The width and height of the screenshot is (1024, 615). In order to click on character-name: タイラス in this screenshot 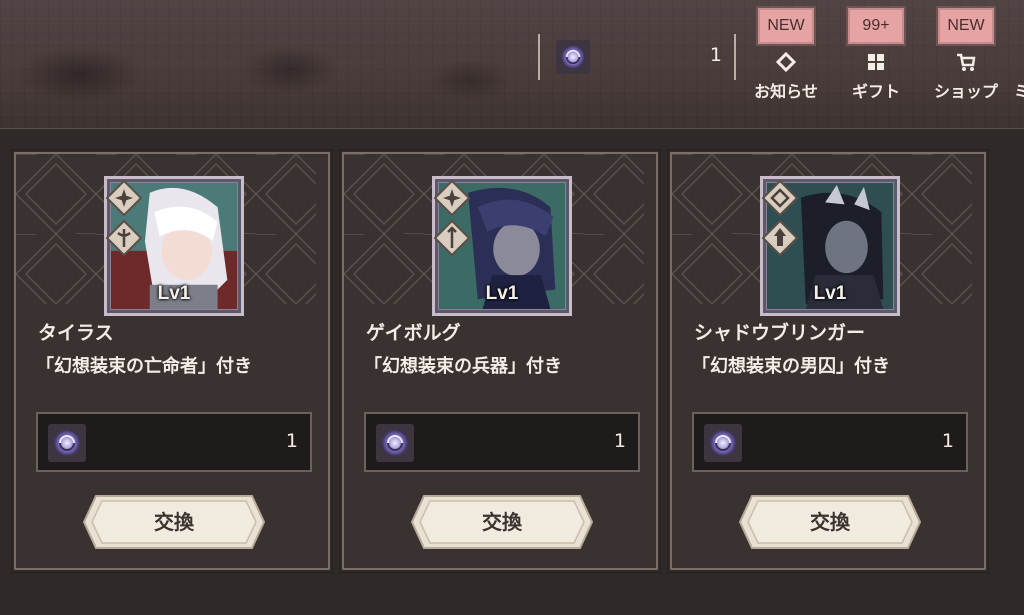, I will do `click(76, 333)`.